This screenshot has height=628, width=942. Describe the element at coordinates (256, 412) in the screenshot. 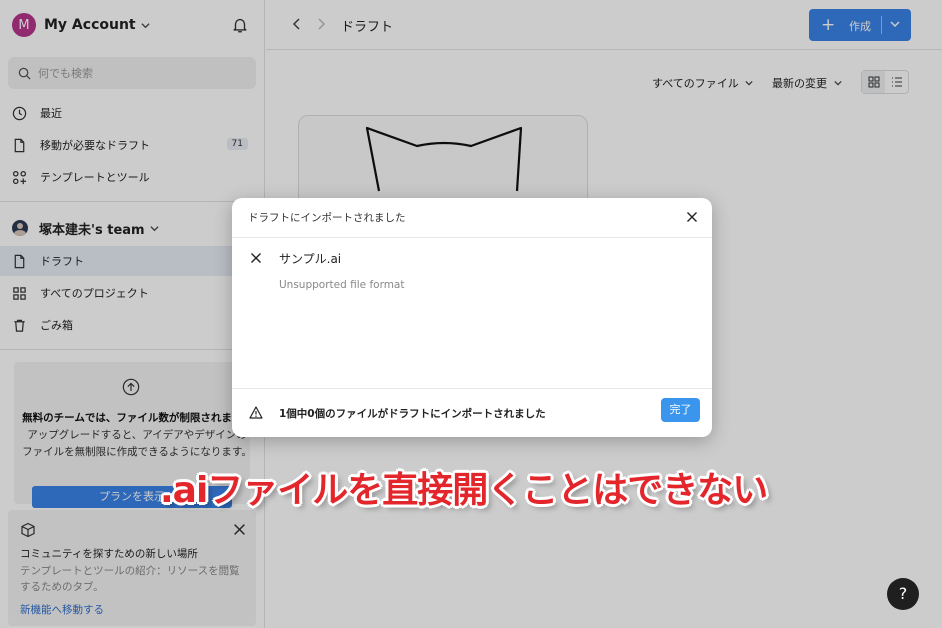

I see `warning-icon` at that location.